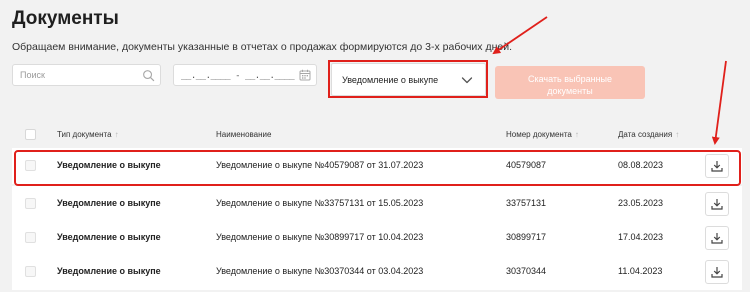  Describe the element at coordinates (30, 134) in the screenshot. I see `select-all-checkbox` at that location.